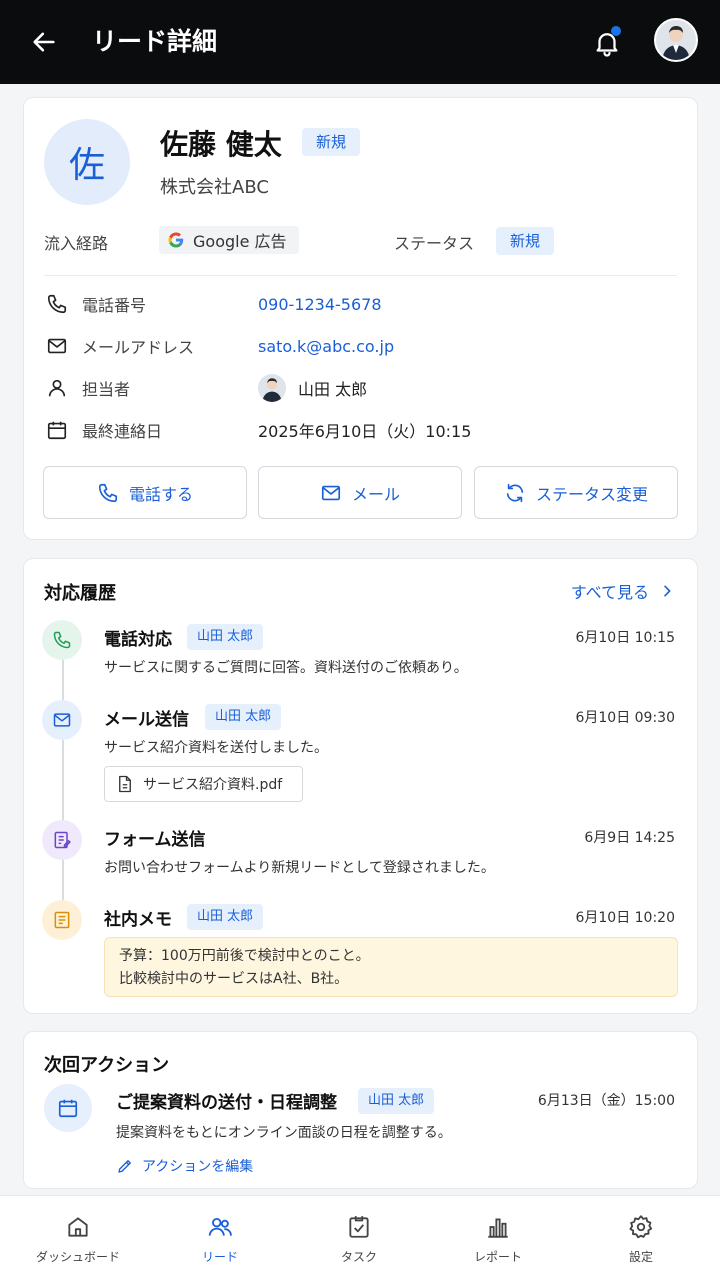  I want to click on next-action-title: 次回アクション, so click(107, 1065).